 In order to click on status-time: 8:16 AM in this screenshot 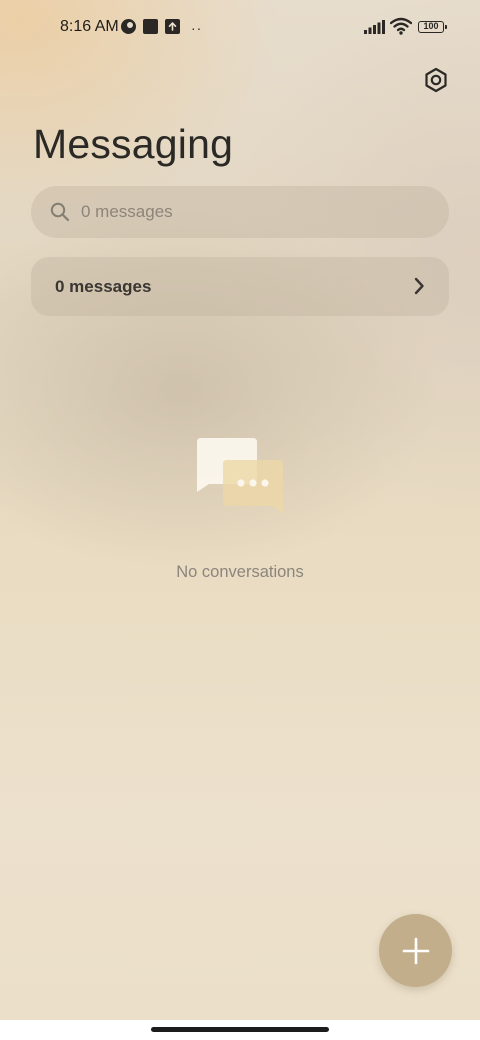, I will do `click(89, 26)`.